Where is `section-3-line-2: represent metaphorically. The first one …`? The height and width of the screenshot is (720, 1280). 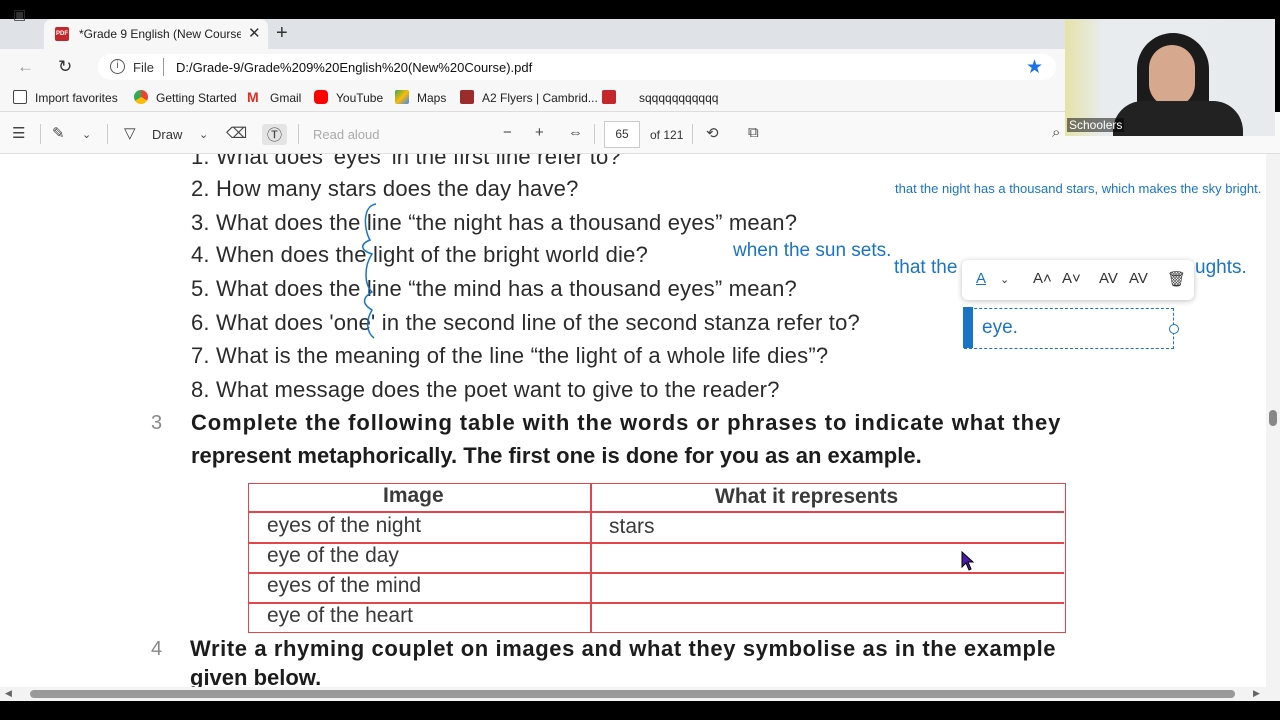
section-3-line-2: represent metaphorically. The first one … is located at coordinates (556, 455).